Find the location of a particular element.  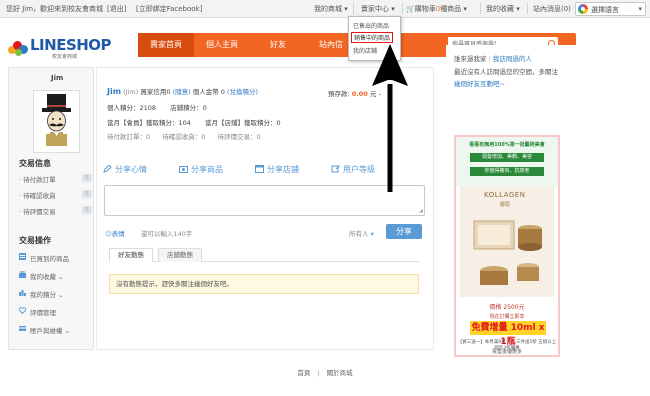

trade-ops-title: 交易操作 is located at coordinates (35, 240).